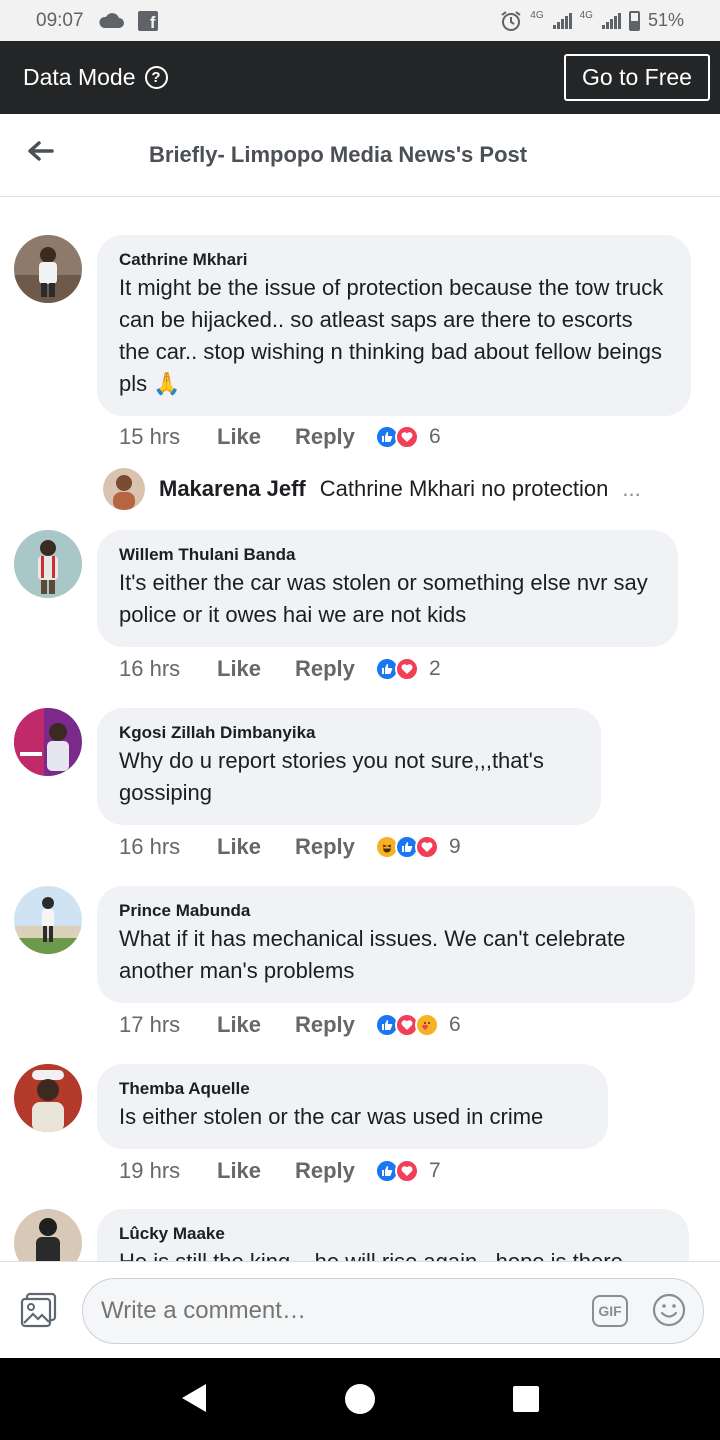 The height and width of the screenshot is (1440, 720). I want to click on reaction-count: 7, so click(435, 1171).